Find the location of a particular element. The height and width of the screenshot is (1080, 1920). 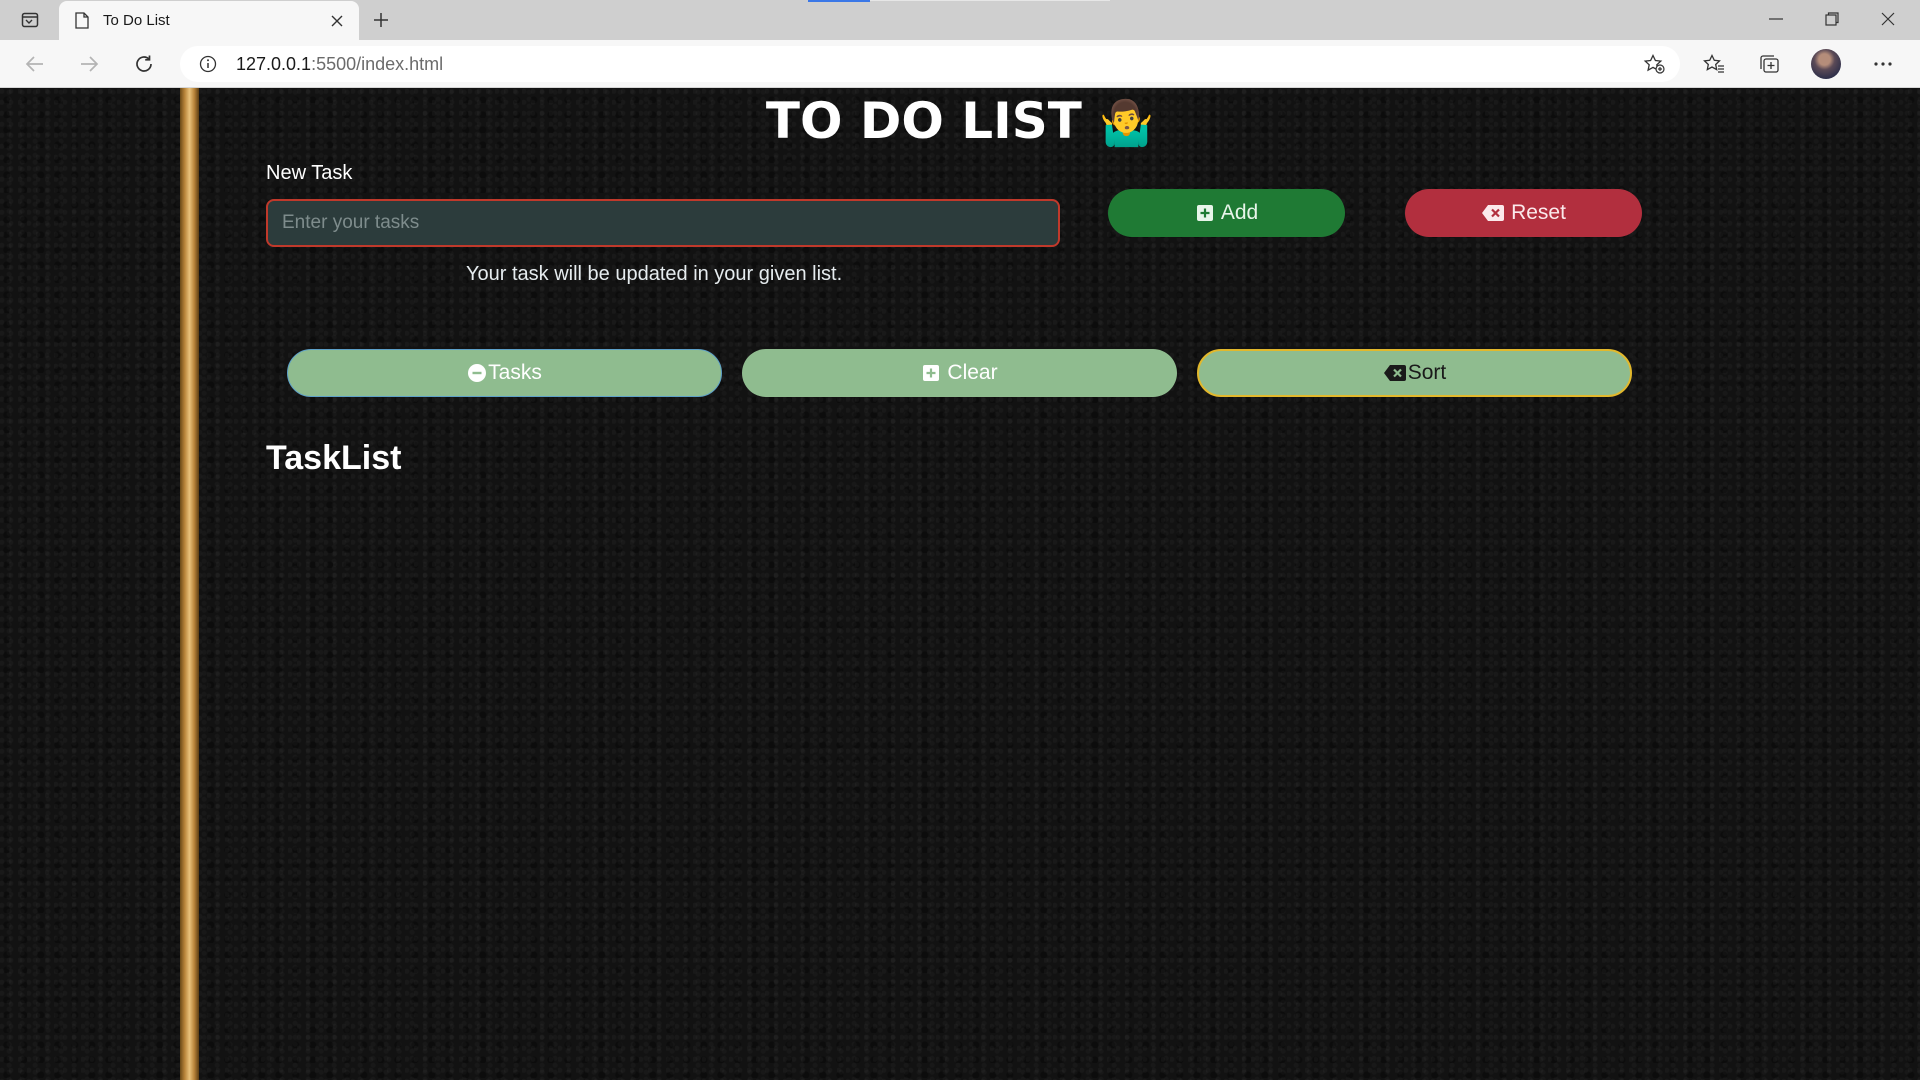

shrug-emoji-icon: 🤷‍♂️ is located at coordinates (1127, 123).